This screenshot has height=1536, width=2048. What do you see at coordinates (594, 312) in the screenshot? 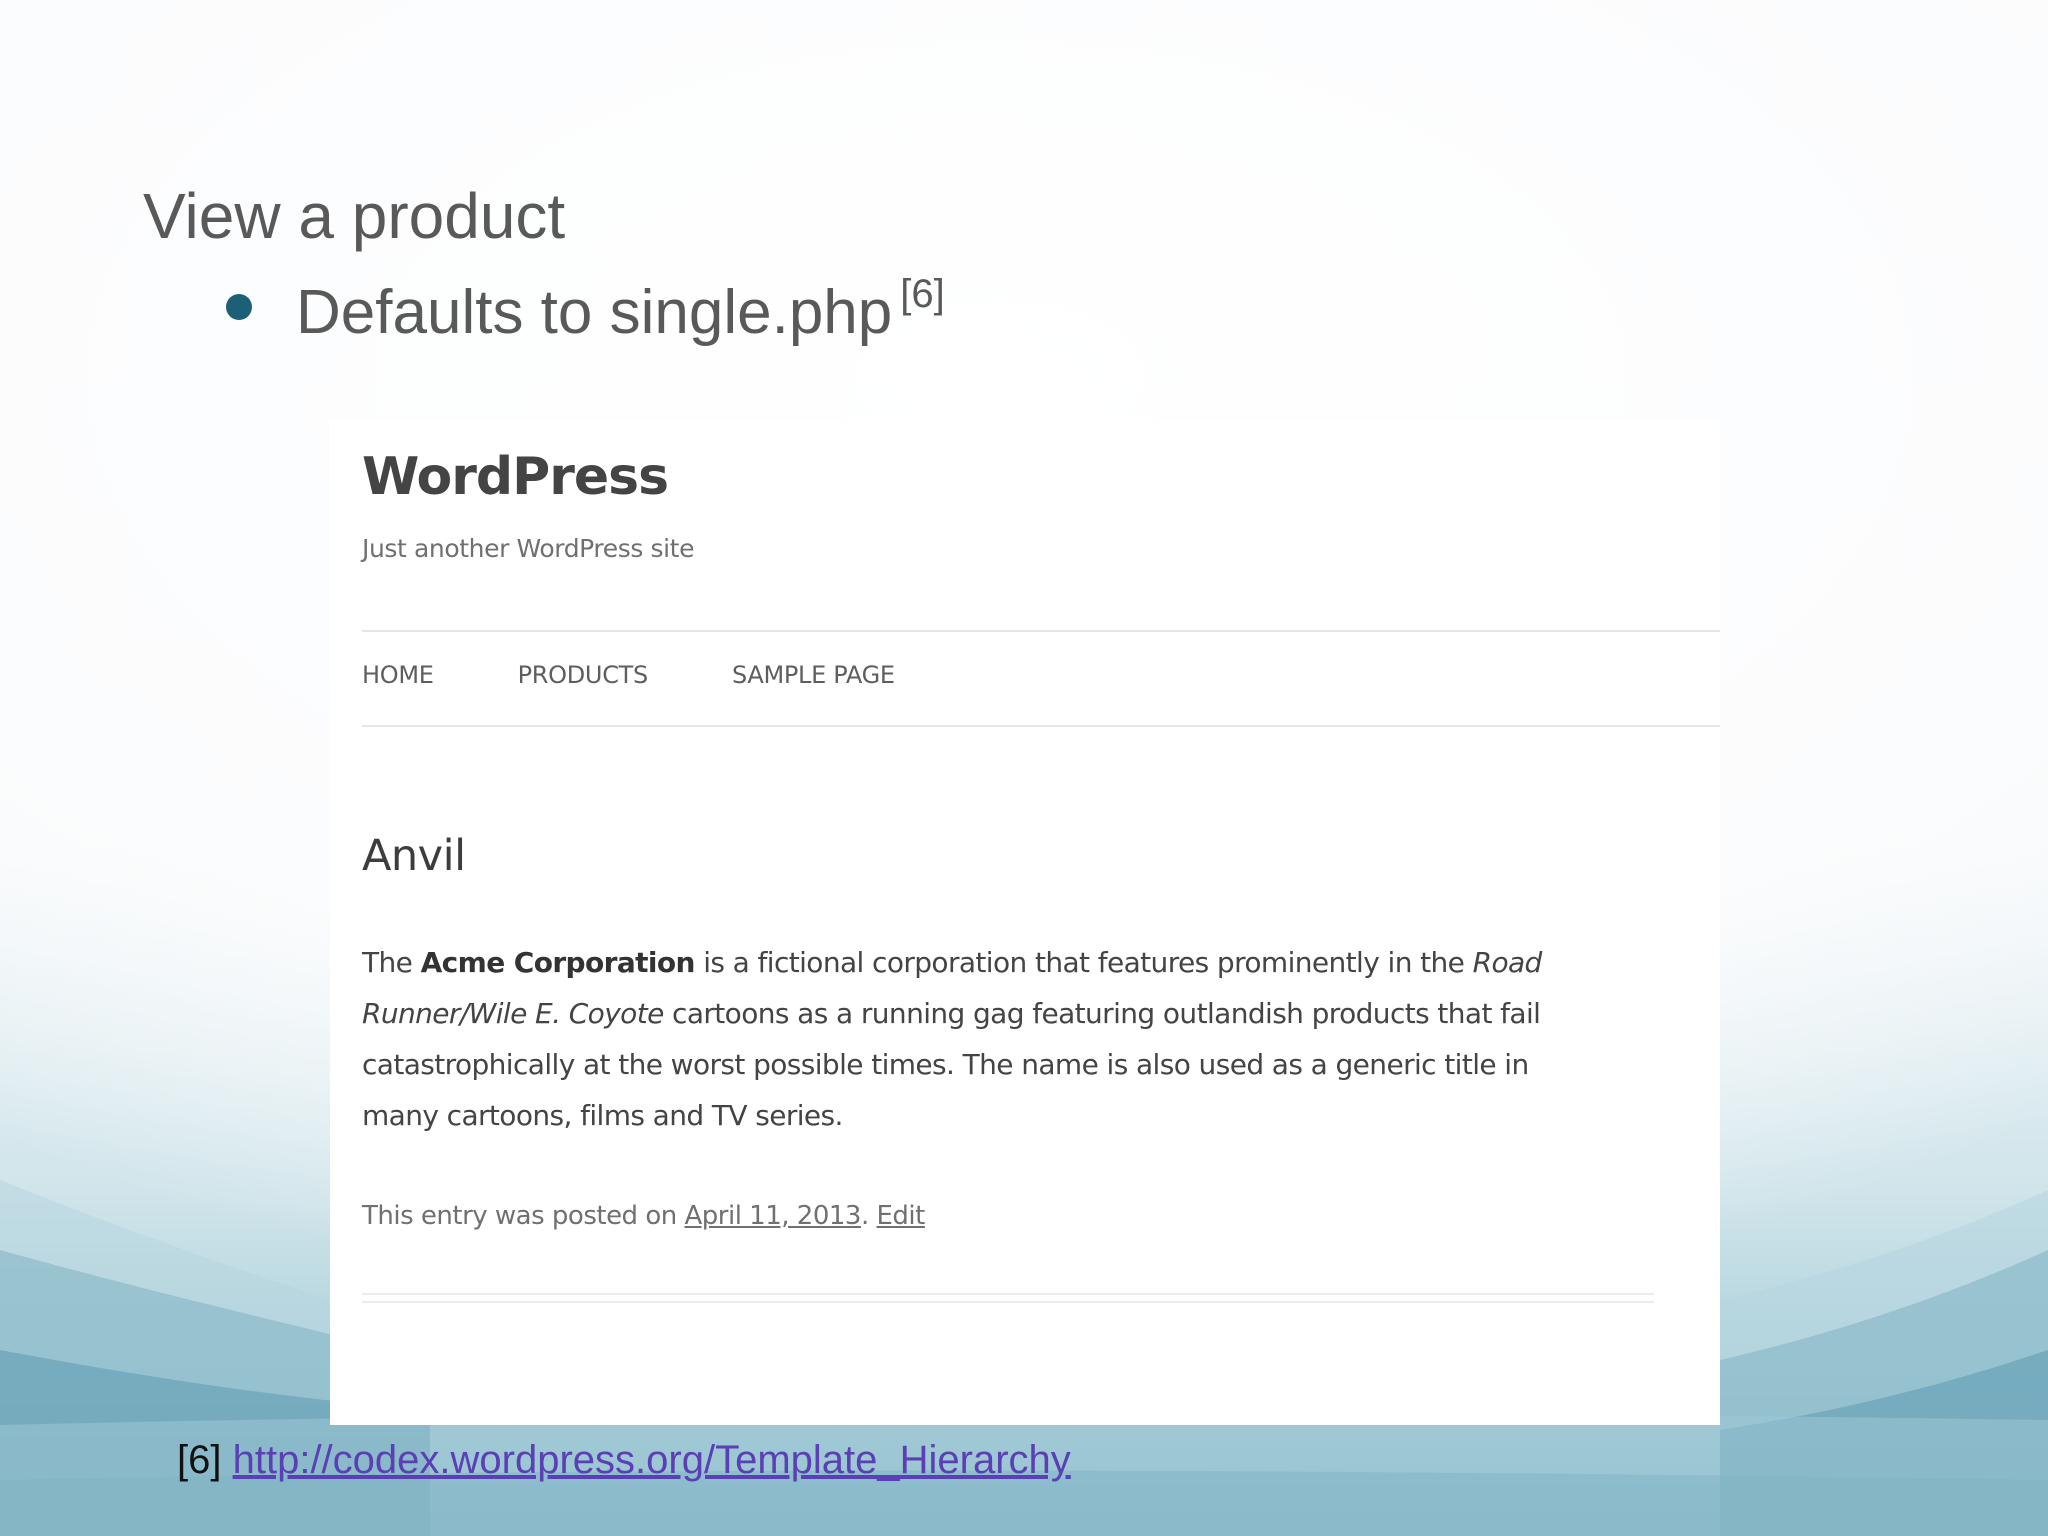
I see `bullet-label: Defaults to single.php` at bounding box center [594, 312].